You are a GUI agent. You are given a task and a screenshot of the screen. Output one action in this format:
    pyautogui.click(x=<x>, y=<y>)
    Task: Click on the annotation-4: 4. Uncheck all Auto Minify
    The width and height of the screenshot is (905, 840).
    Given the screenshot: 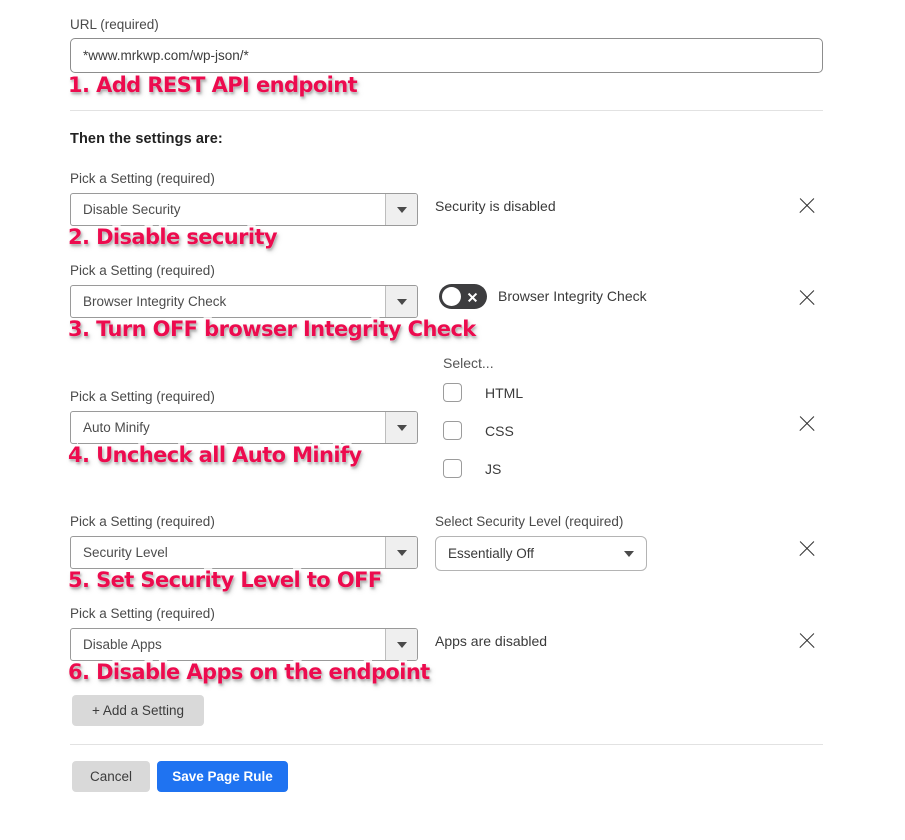 What is the action you would take?
    pyautogui.click(x=215, y=455)
    